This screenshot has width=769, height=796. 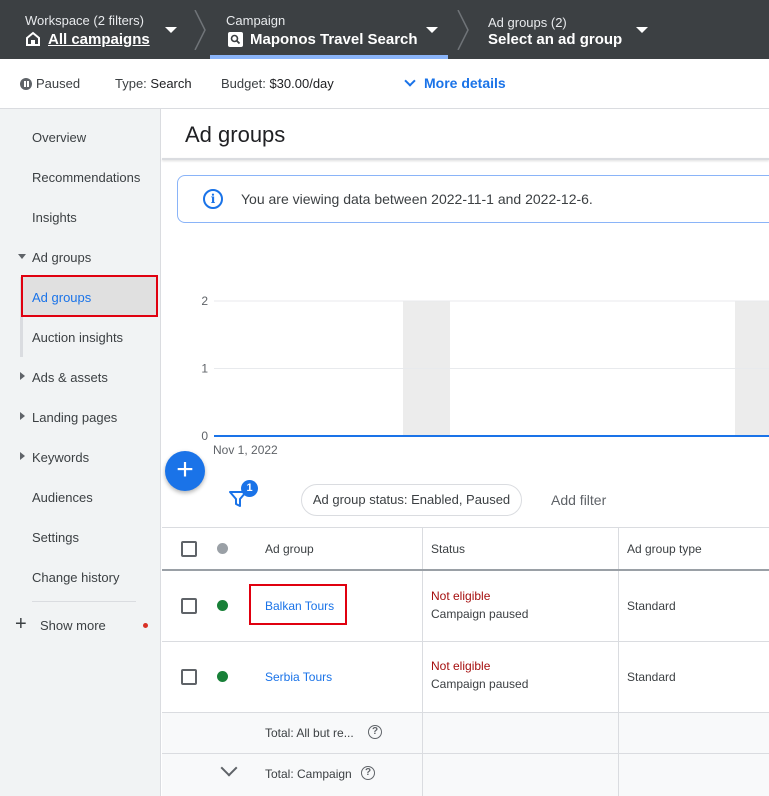 What do you see at coordinates (61, 257) in the screenshot?
I see `sidebar-item-ad-groups-section: Ad groups` at bounding box center [61, 257].